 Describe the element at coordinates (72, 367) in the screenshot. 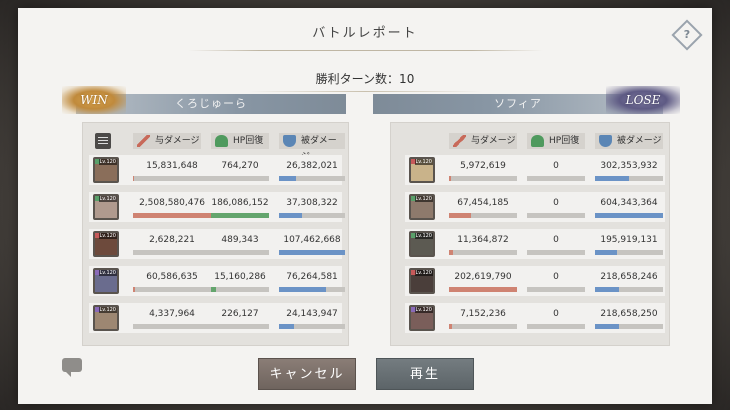

I see `chat-icon` at that location.